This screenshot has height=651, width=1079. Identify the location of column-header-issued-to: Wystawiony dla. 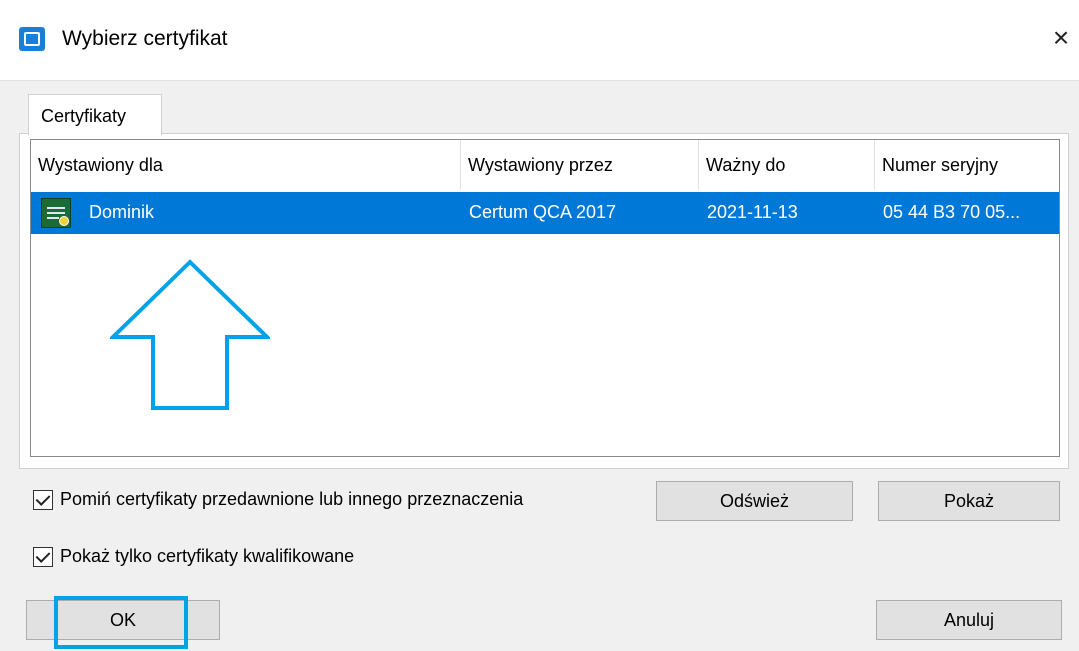
(246, 165).